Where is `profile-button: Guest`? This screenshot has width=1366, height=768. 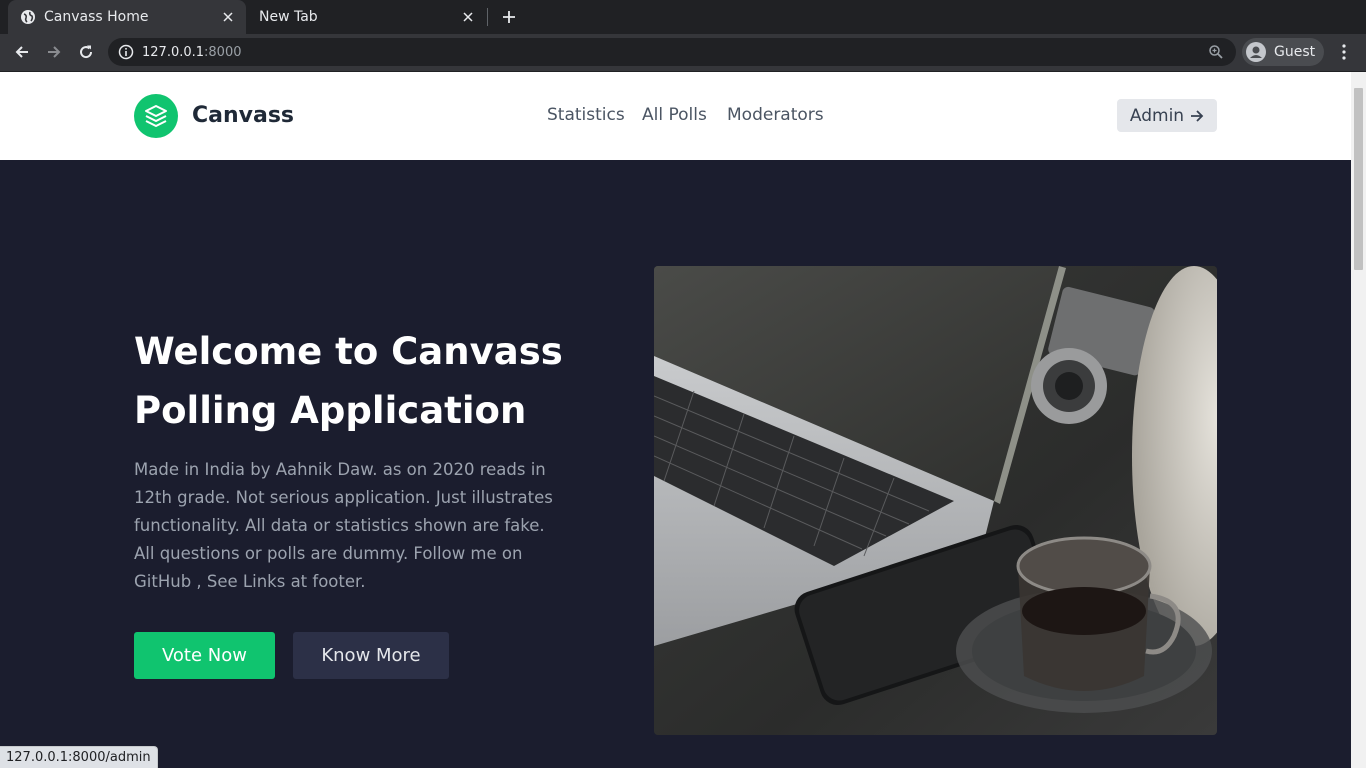
profile-button: Guest is located at coordinates (1283, 52).